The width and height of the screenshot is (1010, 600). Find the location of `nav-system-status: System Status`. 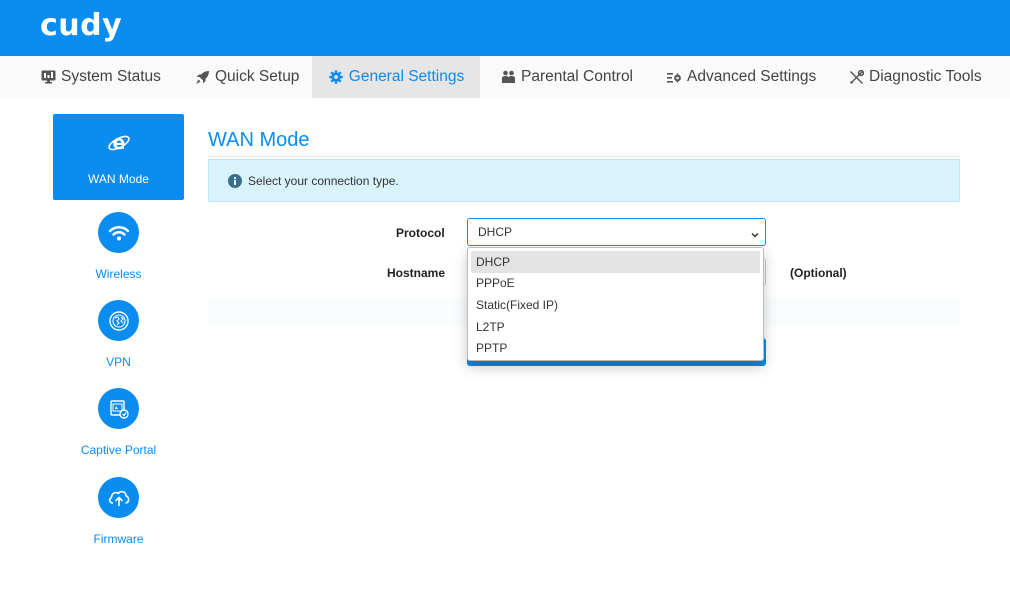

nav-system-status: System Status is located at coordinates (100, 77).